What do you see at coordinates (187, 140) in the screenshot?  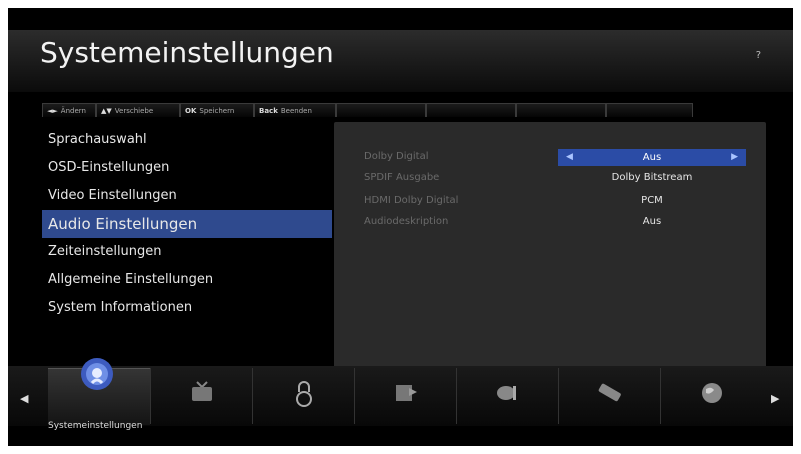 I see `menu-item-language: Sprachauswahl` at bounding box center [187, 140].